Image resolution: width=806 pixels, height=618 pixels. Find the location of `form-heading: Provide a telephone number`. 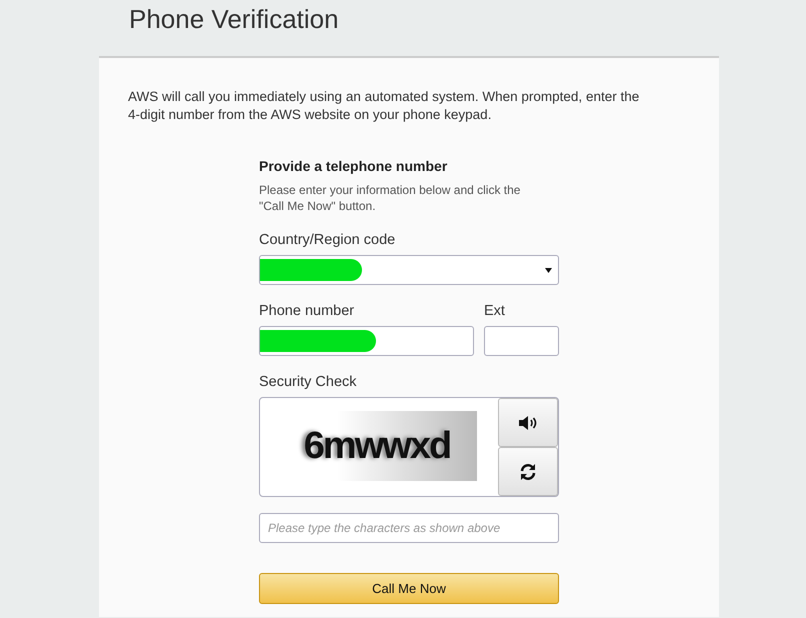

form-heading: Provide a telephone number is located at coordinates (353, 166).